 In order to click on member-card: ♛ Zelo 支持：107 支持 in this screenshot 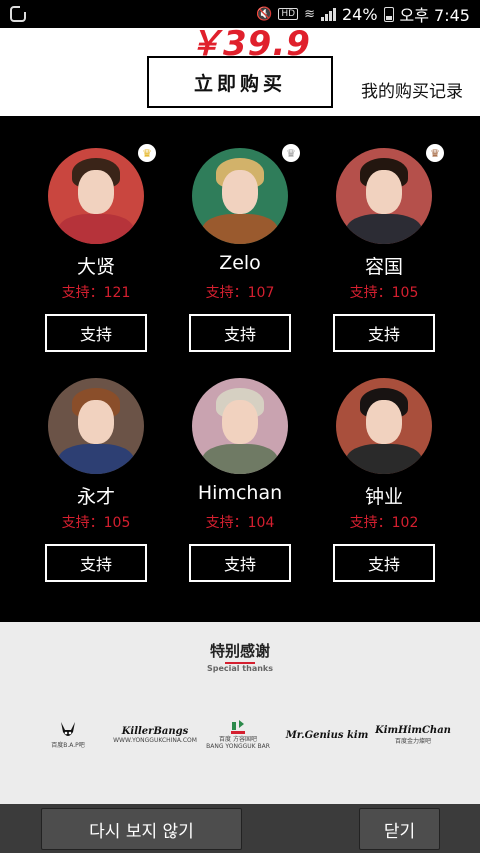, I will do `click(240, 248)`.